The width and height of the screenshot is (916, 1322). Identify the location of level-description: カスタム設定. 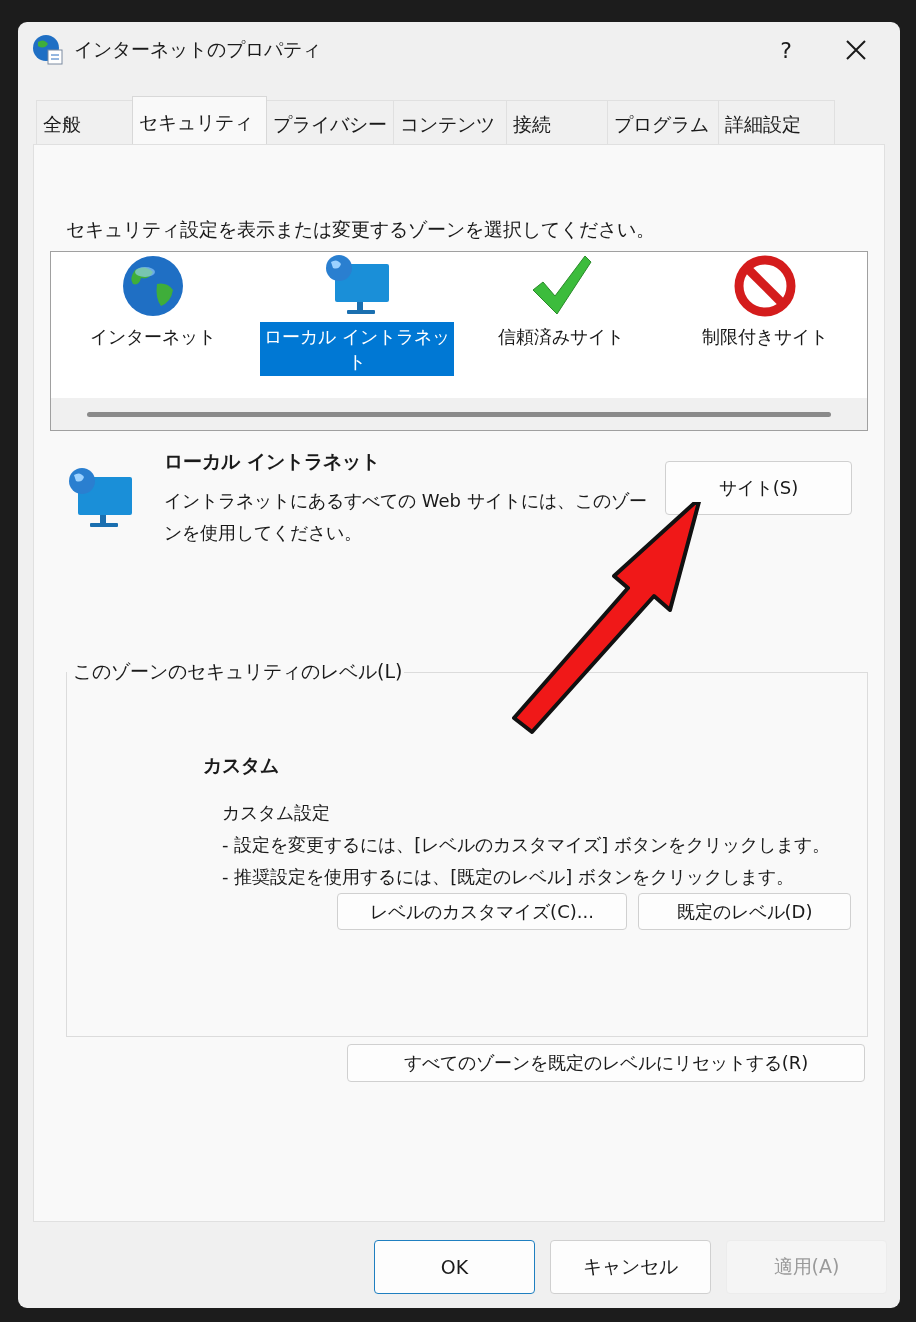
(276, 813).